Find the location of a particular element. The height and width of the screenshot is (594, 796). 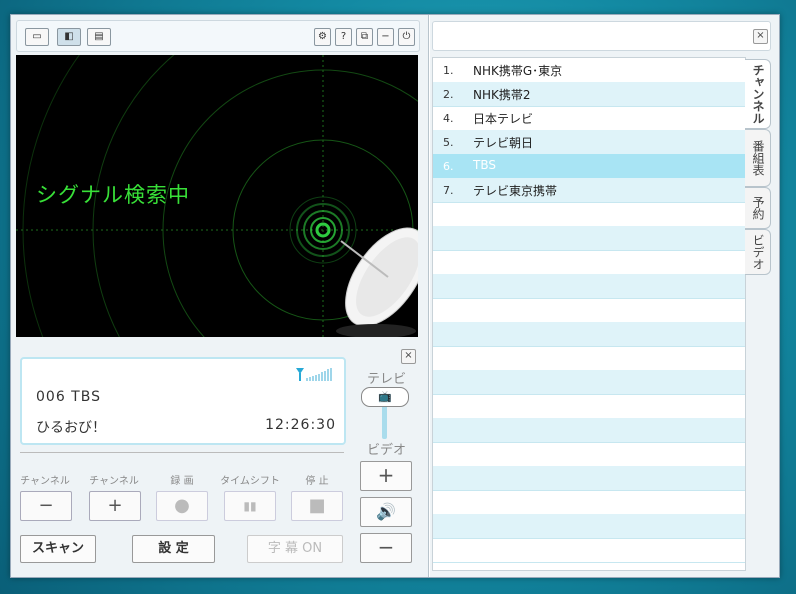

search-bar: × is located at coordinates (601, 36).